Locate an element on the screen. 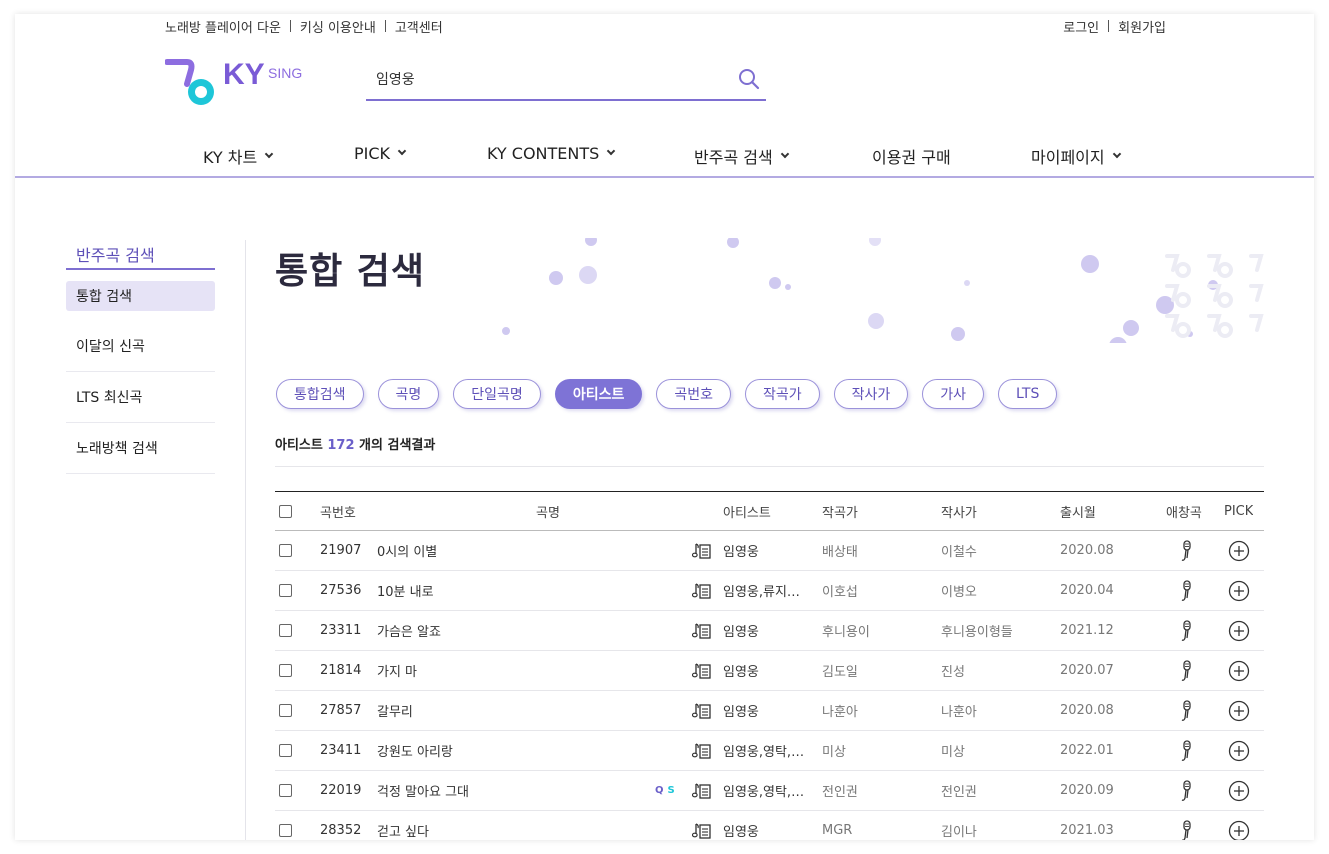  sidebar-item-integrated-search: 통합 검색 is located at coordinates (140, 296).